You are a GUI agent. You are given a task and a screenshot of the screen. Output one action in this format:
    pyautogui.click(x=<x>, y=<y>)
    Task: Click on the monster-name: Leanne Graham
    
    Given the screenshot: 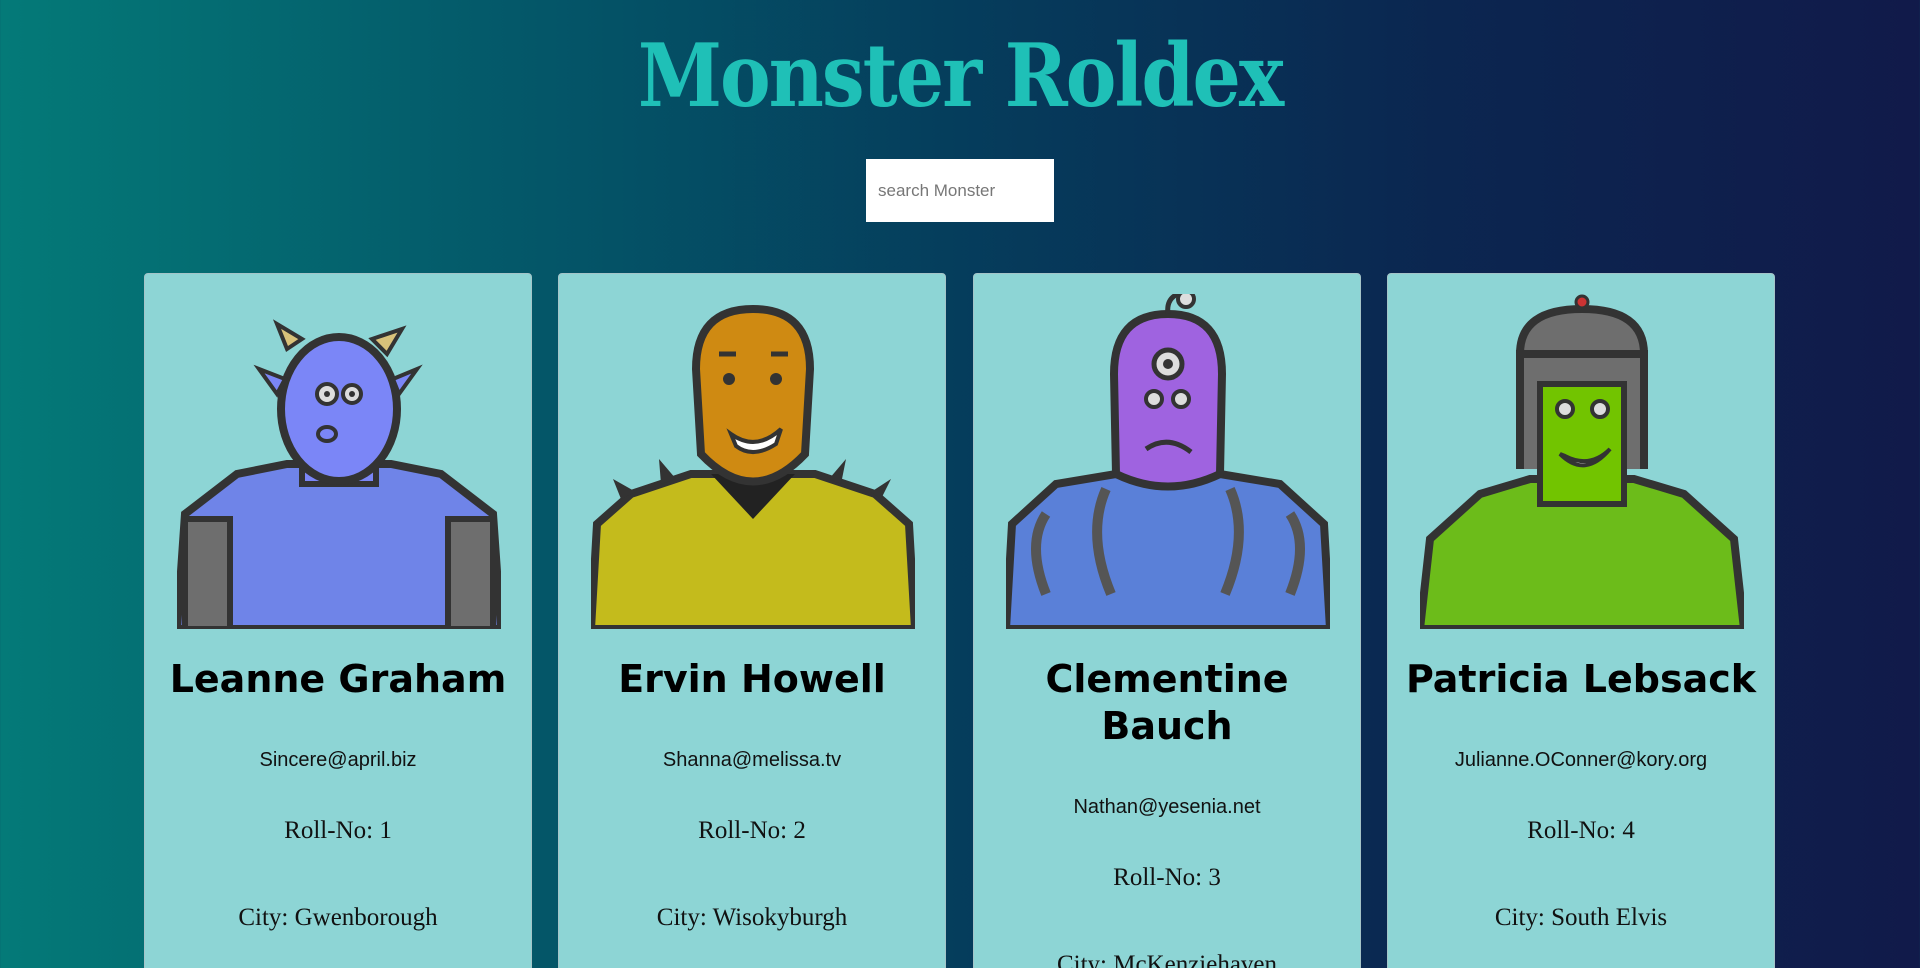 What is the action you would take?
    pyautogui.click(x=338, y=679)
    